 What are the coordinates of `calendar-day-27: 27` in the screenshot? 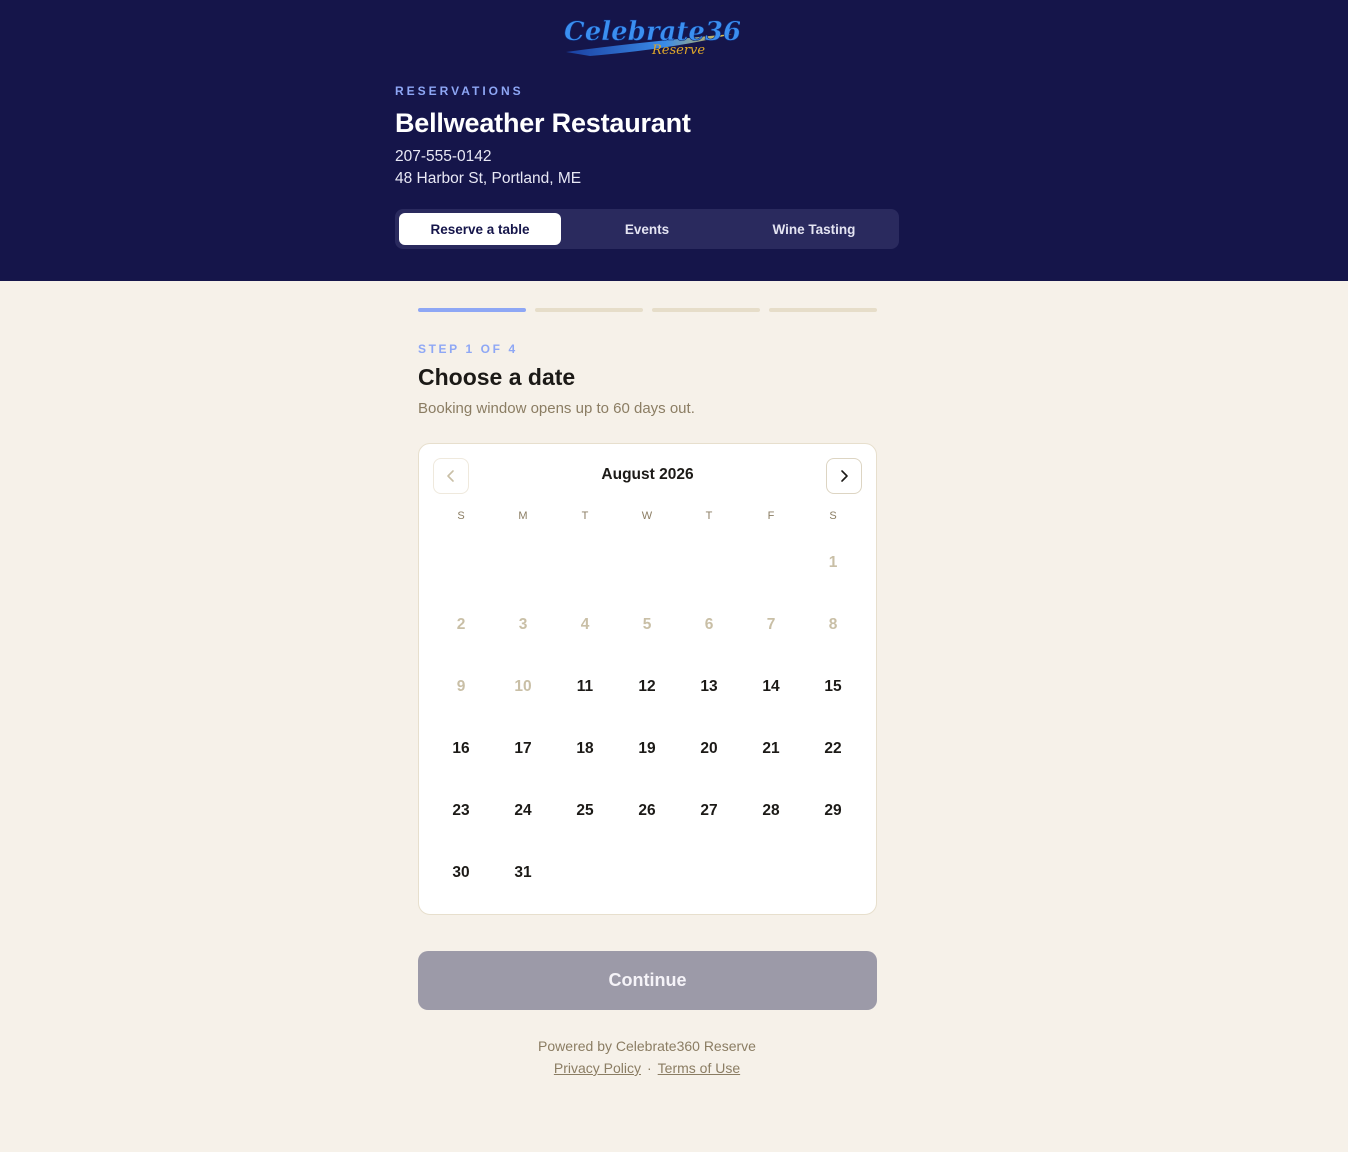 It's located at (709, 811).